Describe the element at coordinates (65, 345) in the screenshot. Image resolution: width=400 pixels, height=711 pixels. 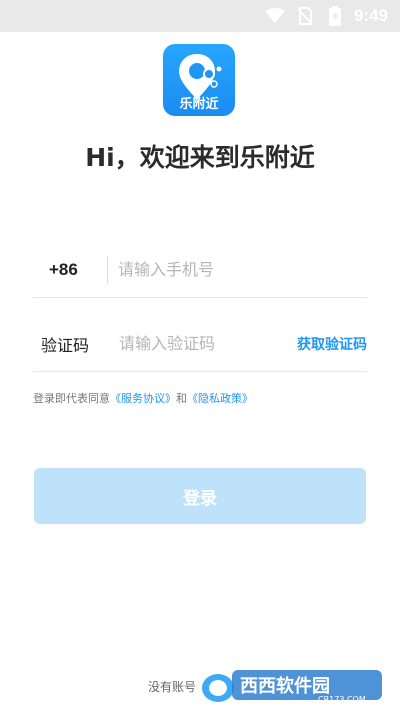
I see `verification-label: 验证码` at that location.